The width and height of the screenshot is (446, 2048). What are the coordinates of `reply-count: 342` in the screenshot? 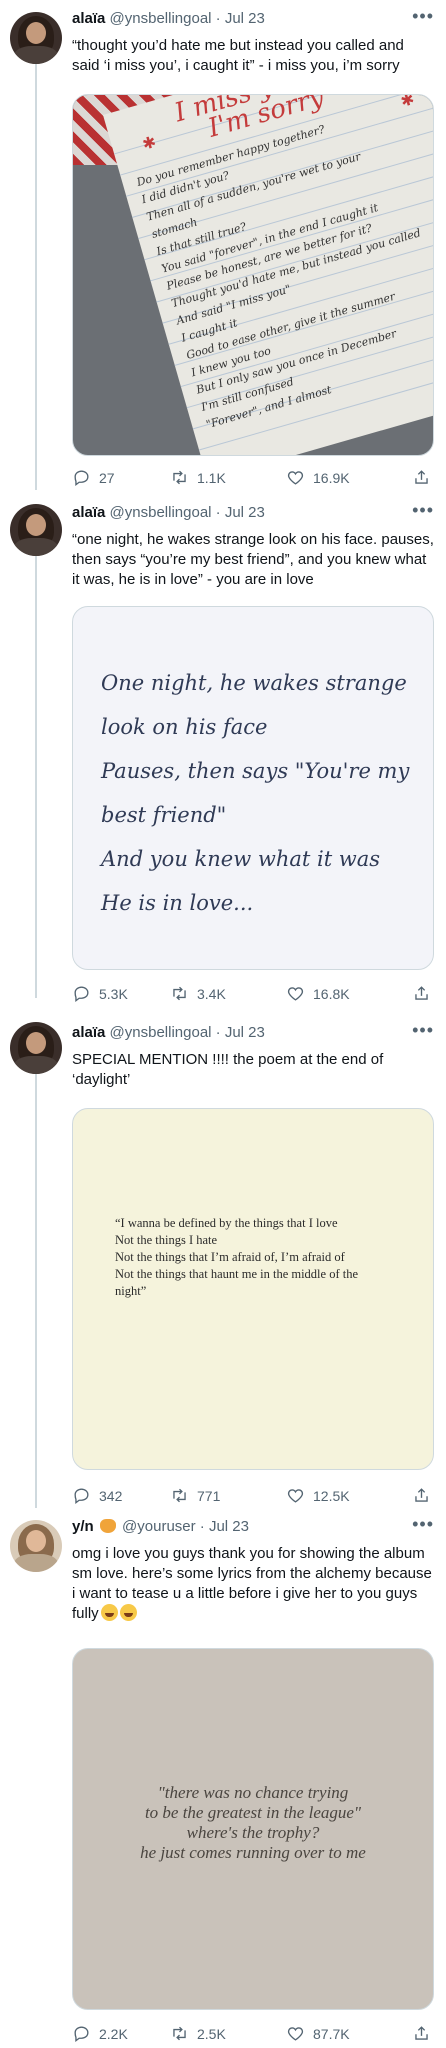 It's located at (111, 1495).